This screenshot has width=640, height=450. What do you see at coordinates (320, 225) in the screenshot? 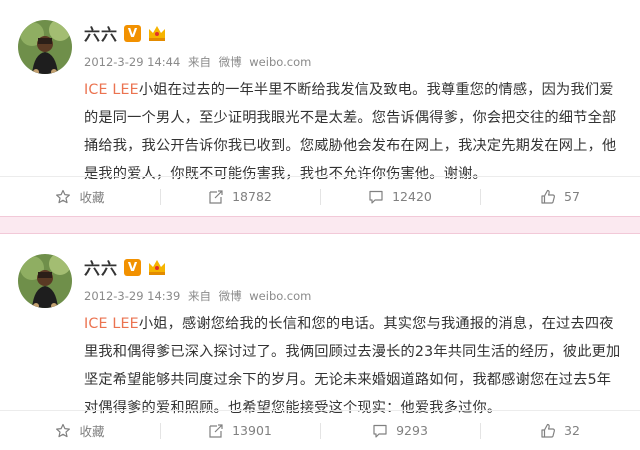
I see `post-divider` at bounding box center [320, 225].